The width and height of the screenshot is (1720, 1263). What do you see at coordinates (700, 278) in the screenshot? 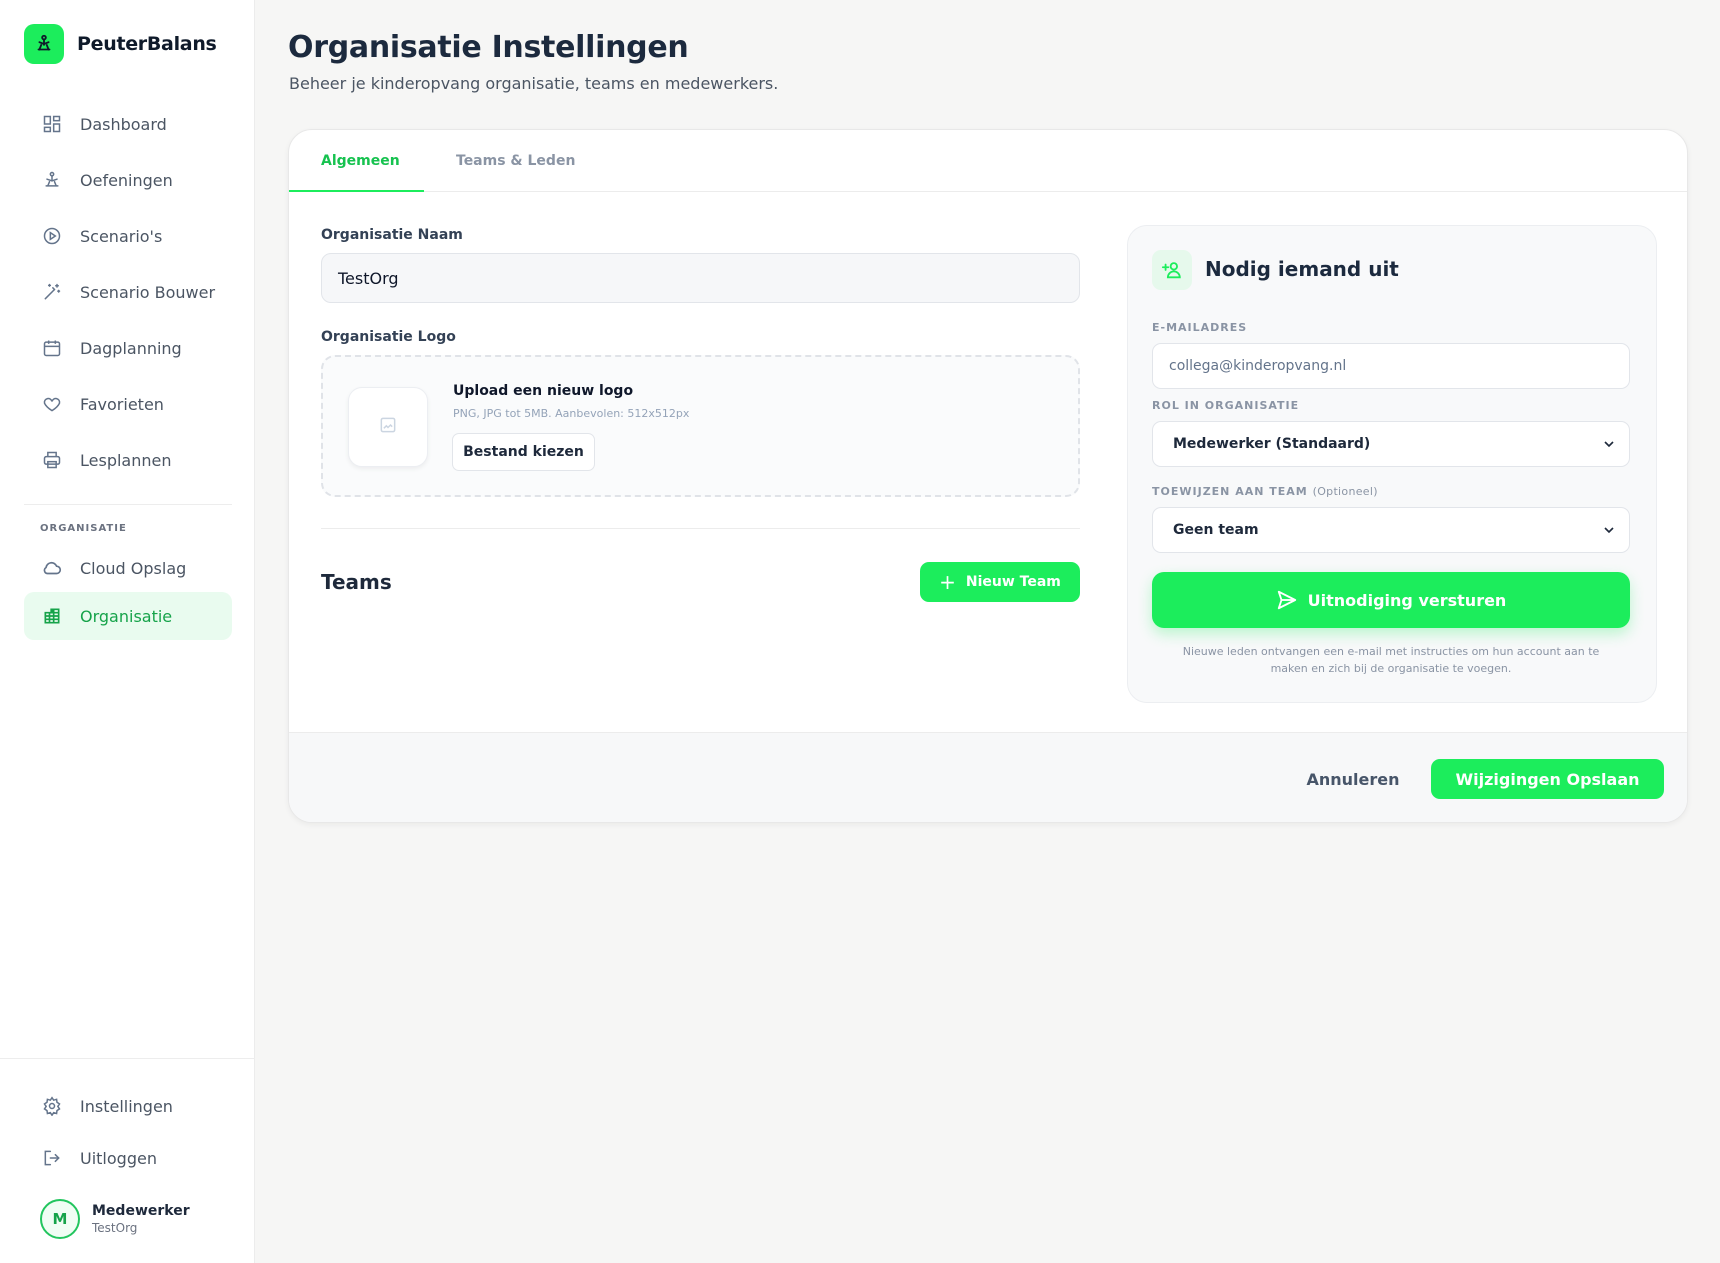
I see `org-name-input: TestOrg` at bounding box center [700, 278].